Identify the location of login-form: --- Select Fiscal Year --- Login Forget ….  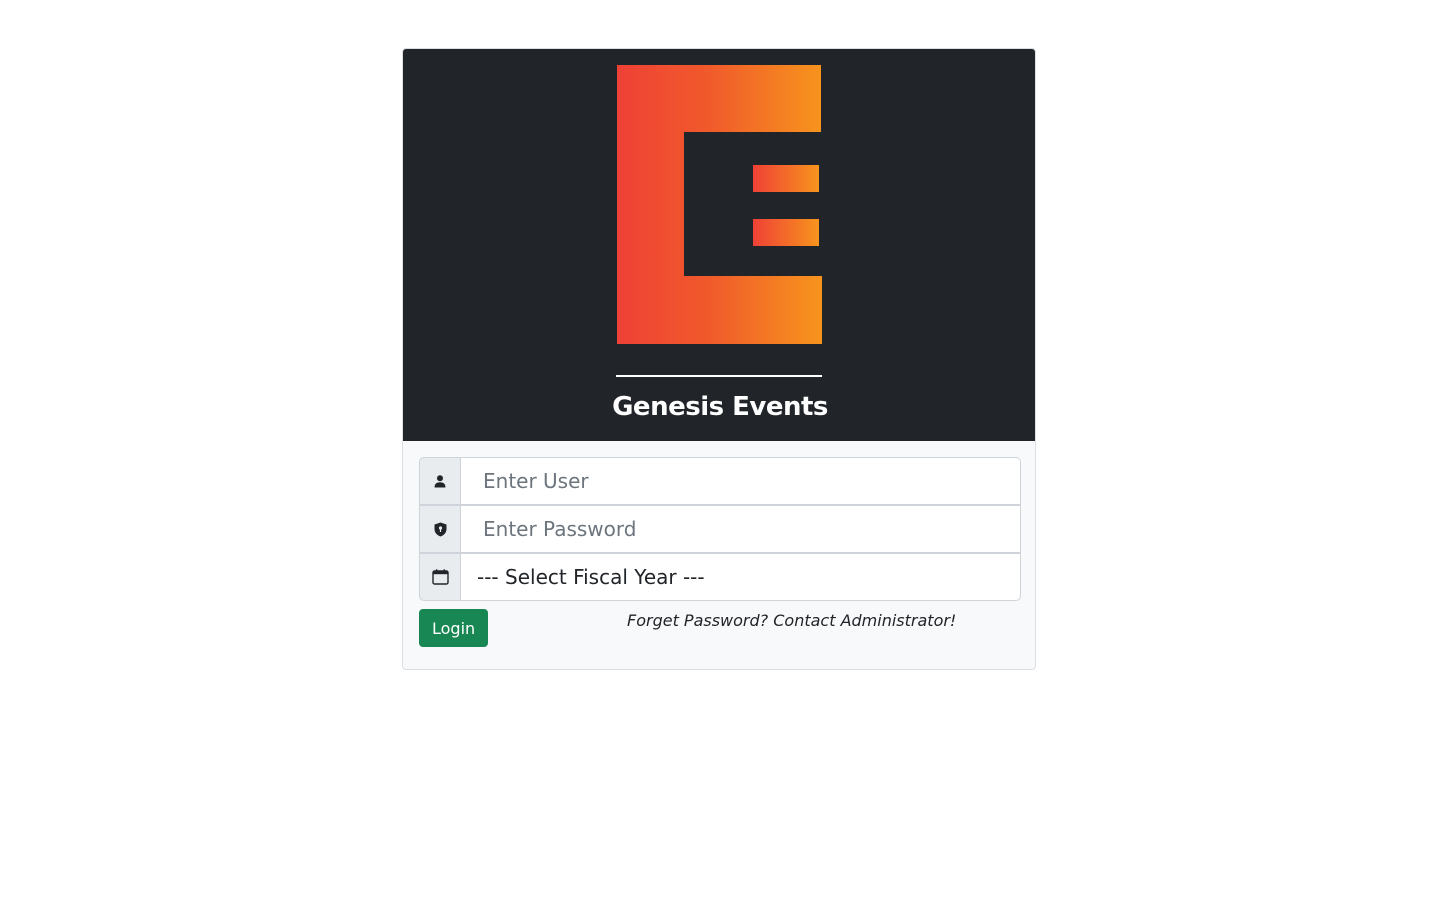
(720, 553).